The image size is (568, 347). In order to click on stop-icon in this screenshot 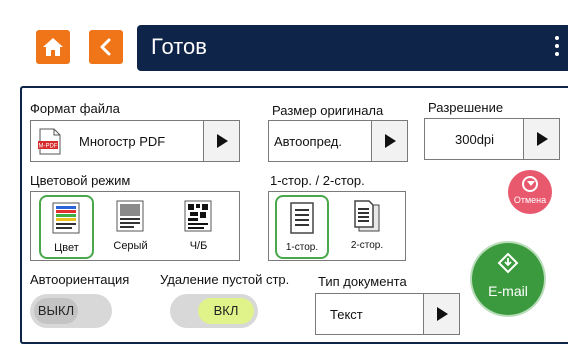, I will do `click(530, 184)`.